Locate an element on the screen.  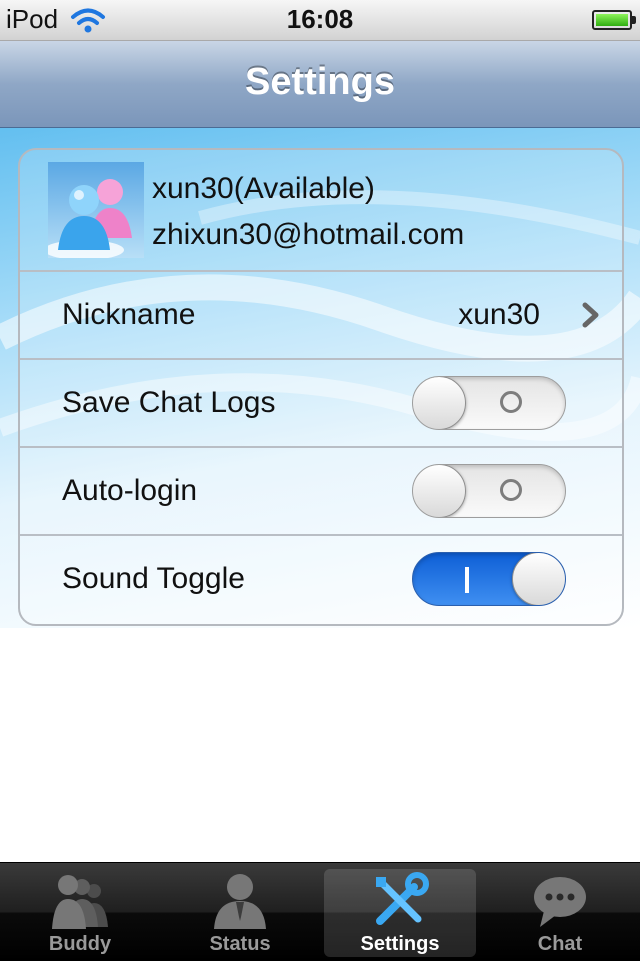
tab-label: Status is located at coordinates (240, 944).